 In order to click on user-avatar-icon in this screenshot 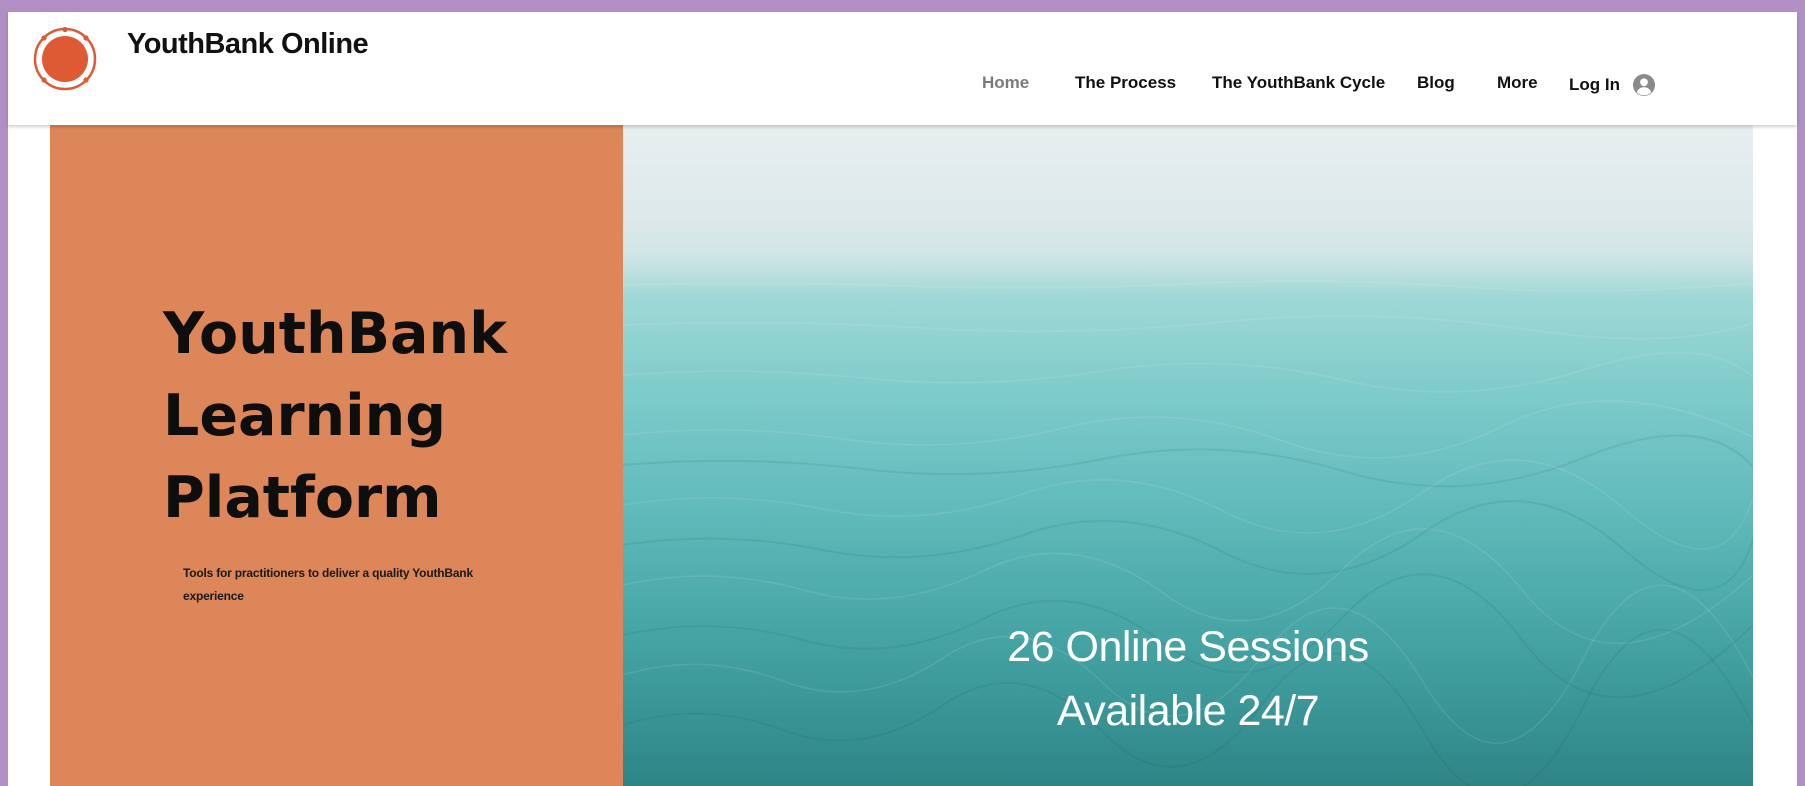, I will do `click(1643, 85)`.